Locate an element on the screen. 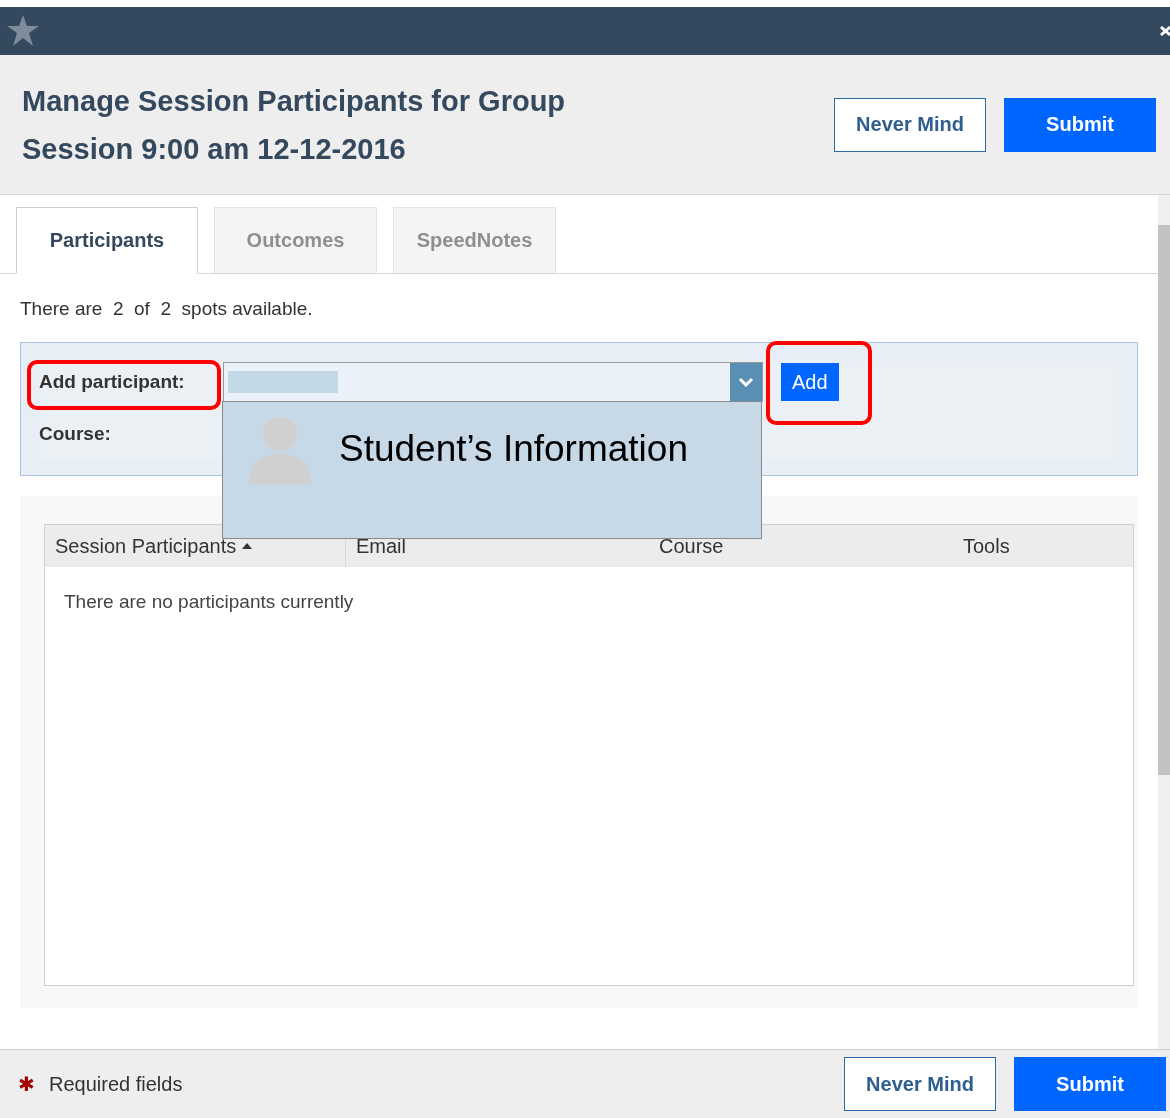 This screenshot has width=1170, height=1118. availability-text: There are 2 of 2 spots available. is located at coordinates (167, 309).